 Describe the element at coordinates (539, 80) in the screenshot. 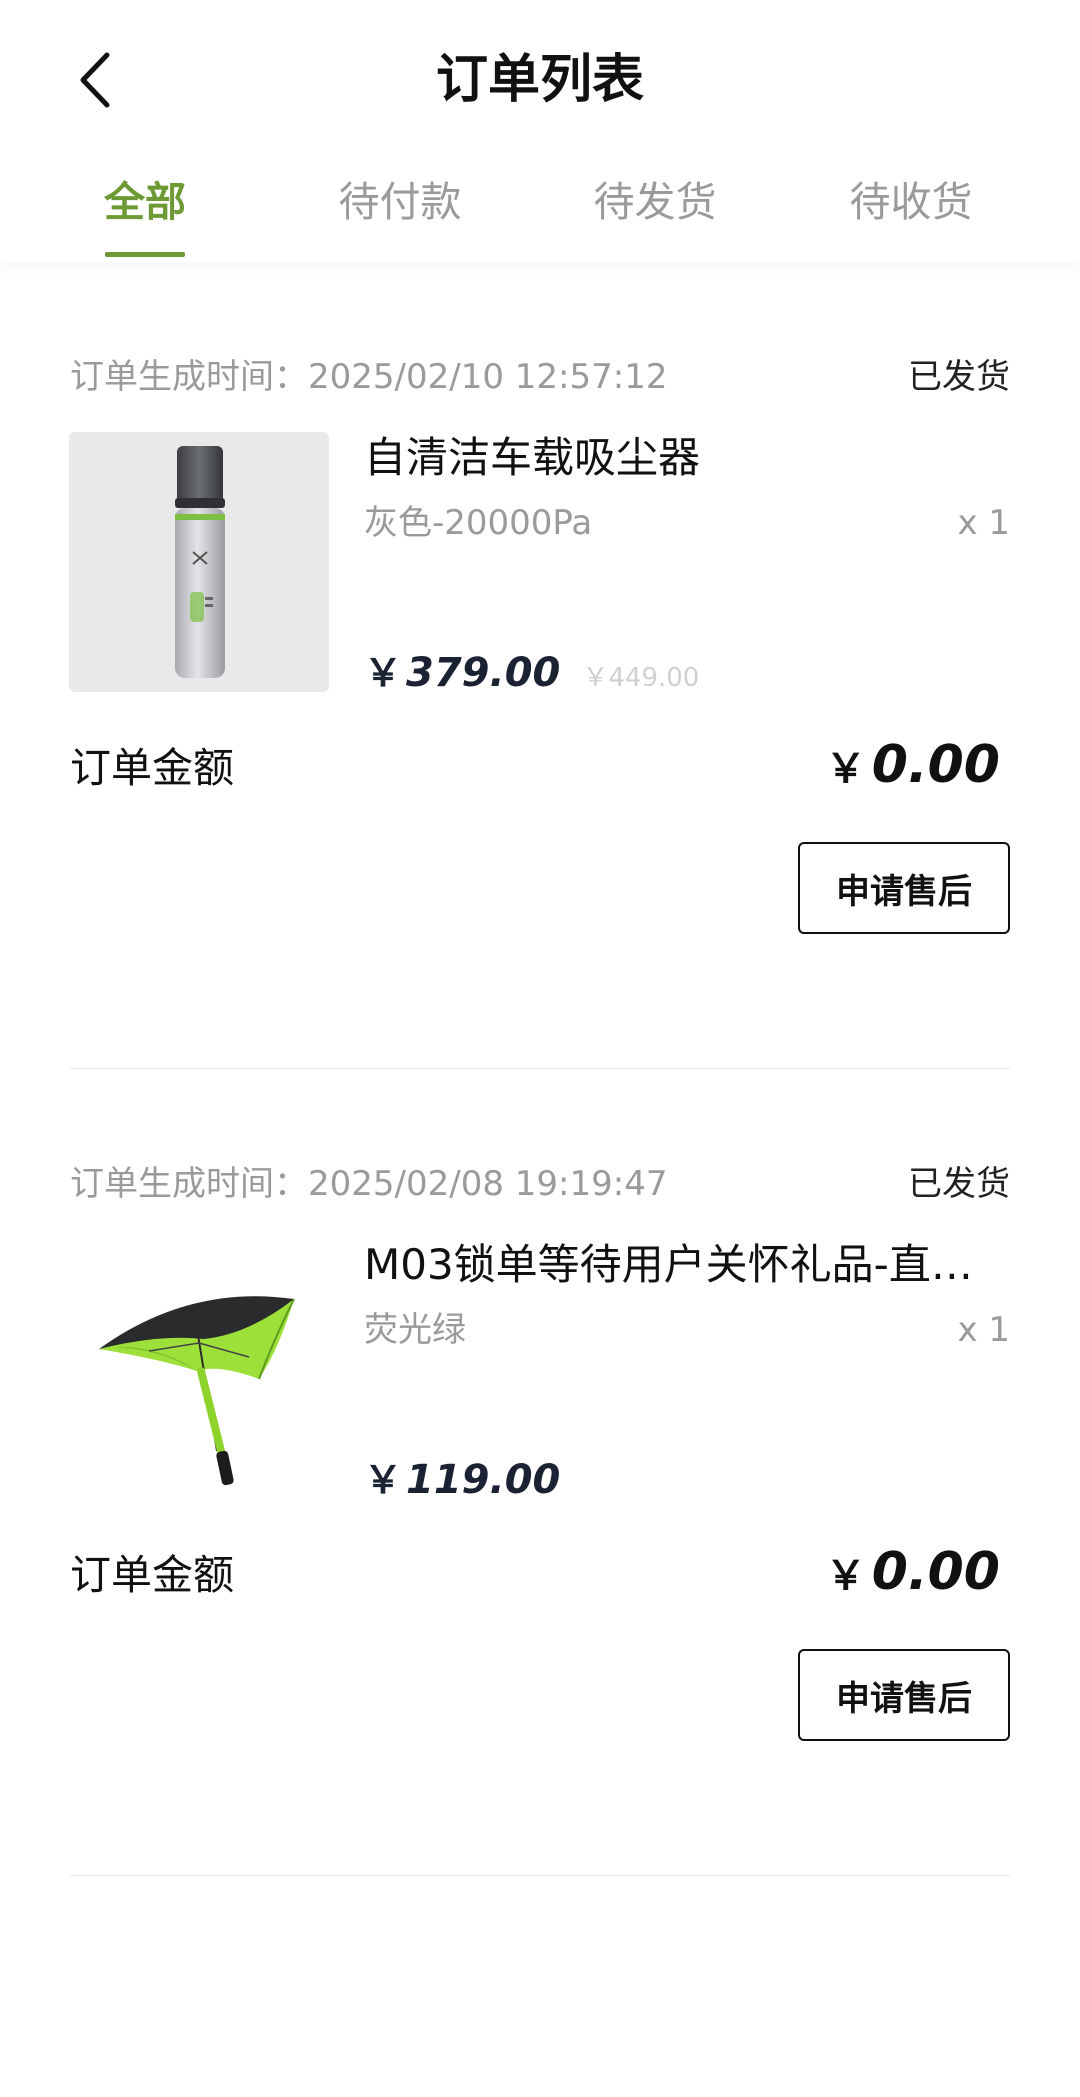

I see `page-title: 订单列表` at that location.